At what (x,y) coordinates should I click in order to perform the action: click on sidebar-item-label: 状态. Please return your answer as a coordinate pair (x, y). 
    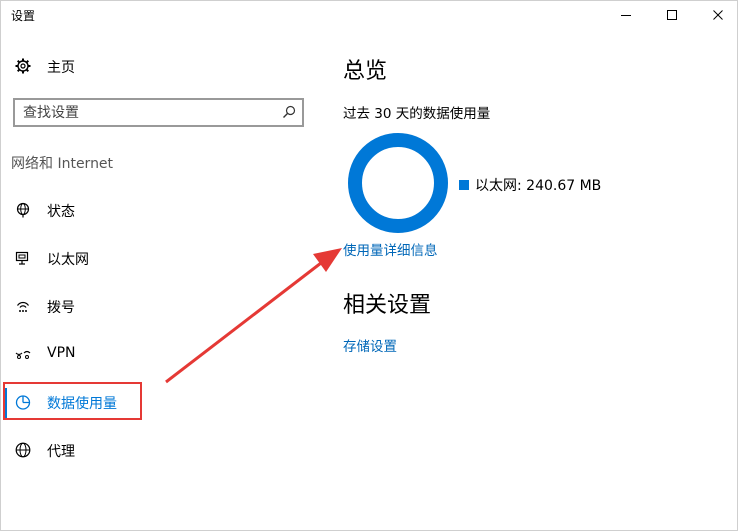
    Looking at the image, I should click on (61, 212).